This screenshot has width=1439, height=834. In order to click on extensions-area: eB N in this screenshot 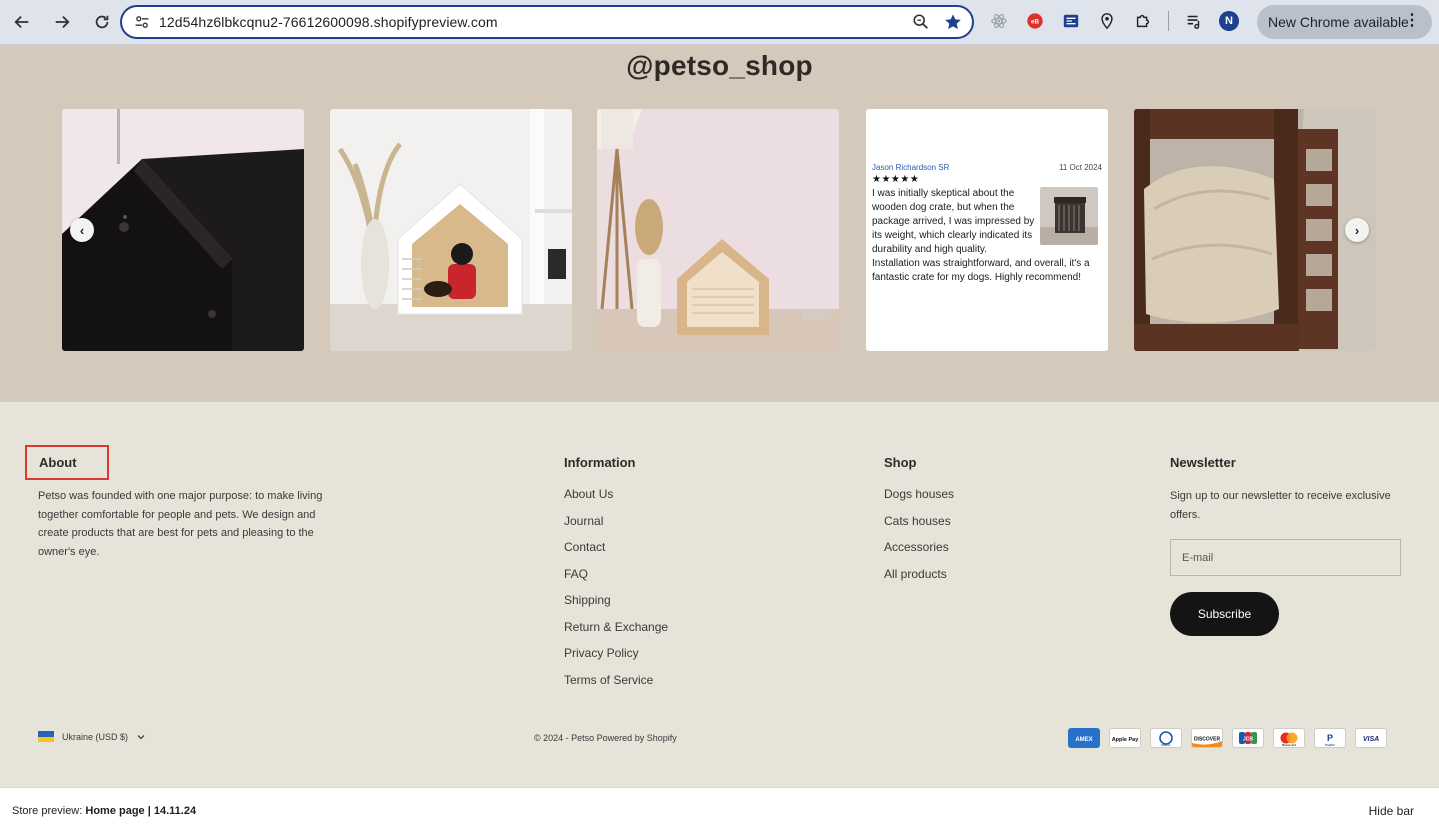, I will do `click(1113, 21)`.